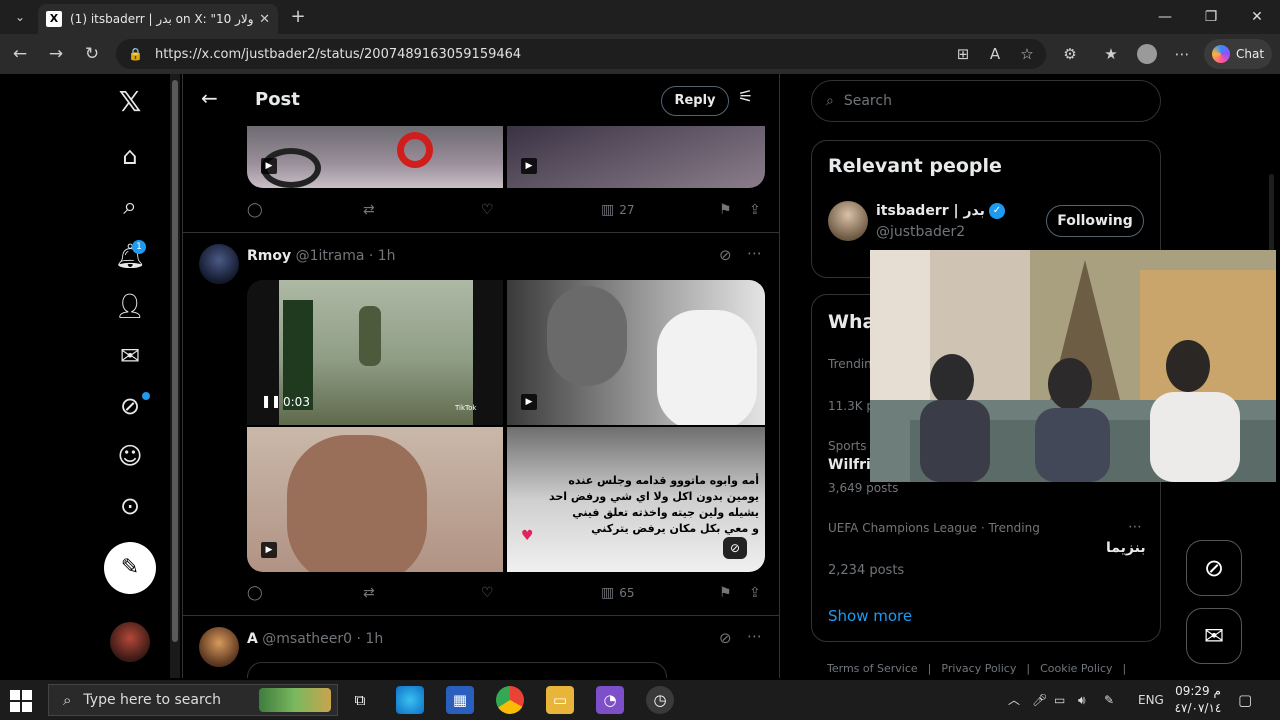  What do you see at coordinates (618, 210) in the screenshot?
I see `views-icon: ▥ 27` at bounding box center [618, 210].